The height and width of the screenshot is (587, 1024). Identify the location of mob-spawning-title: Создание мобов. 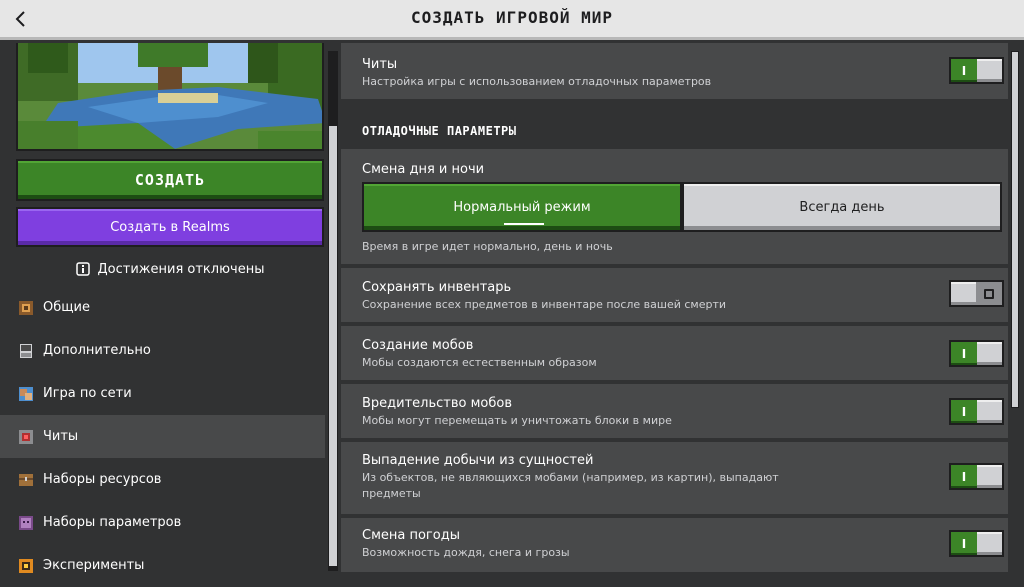
(418, 345).